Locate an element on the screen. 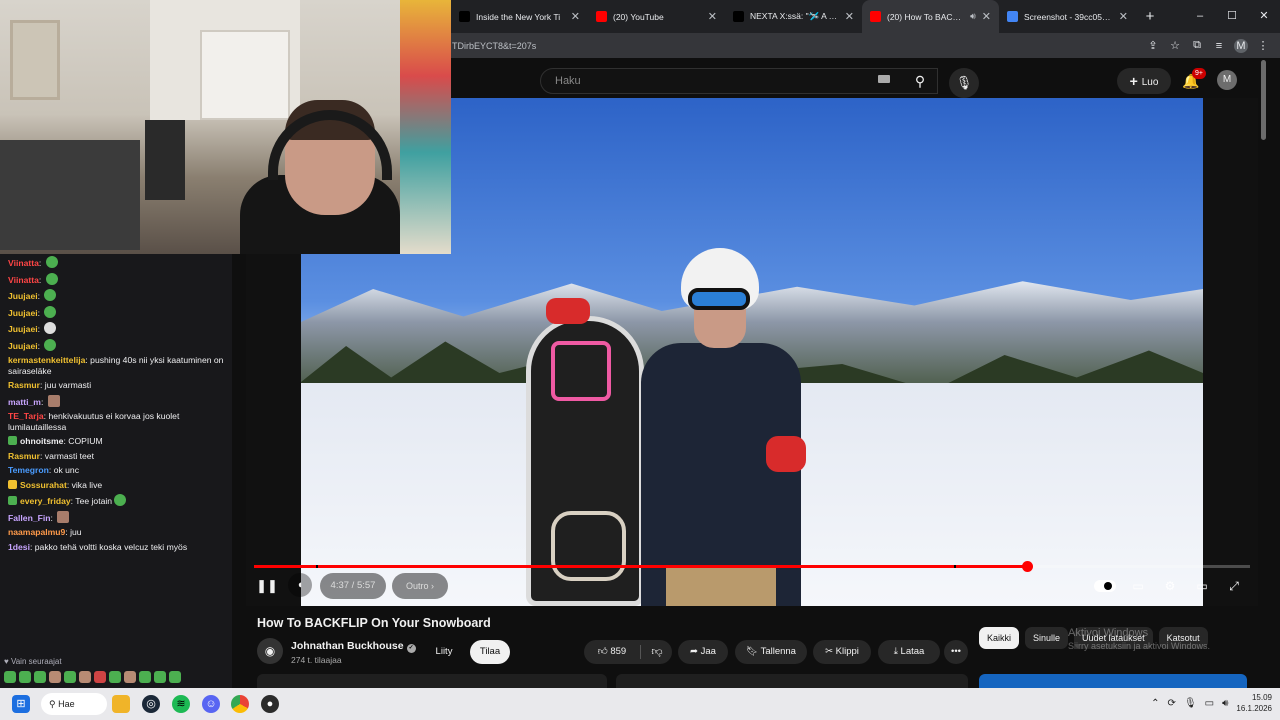 This screenshot has height=720, width=1280. chat-username: Temegron is located at coordinates (28, 470).